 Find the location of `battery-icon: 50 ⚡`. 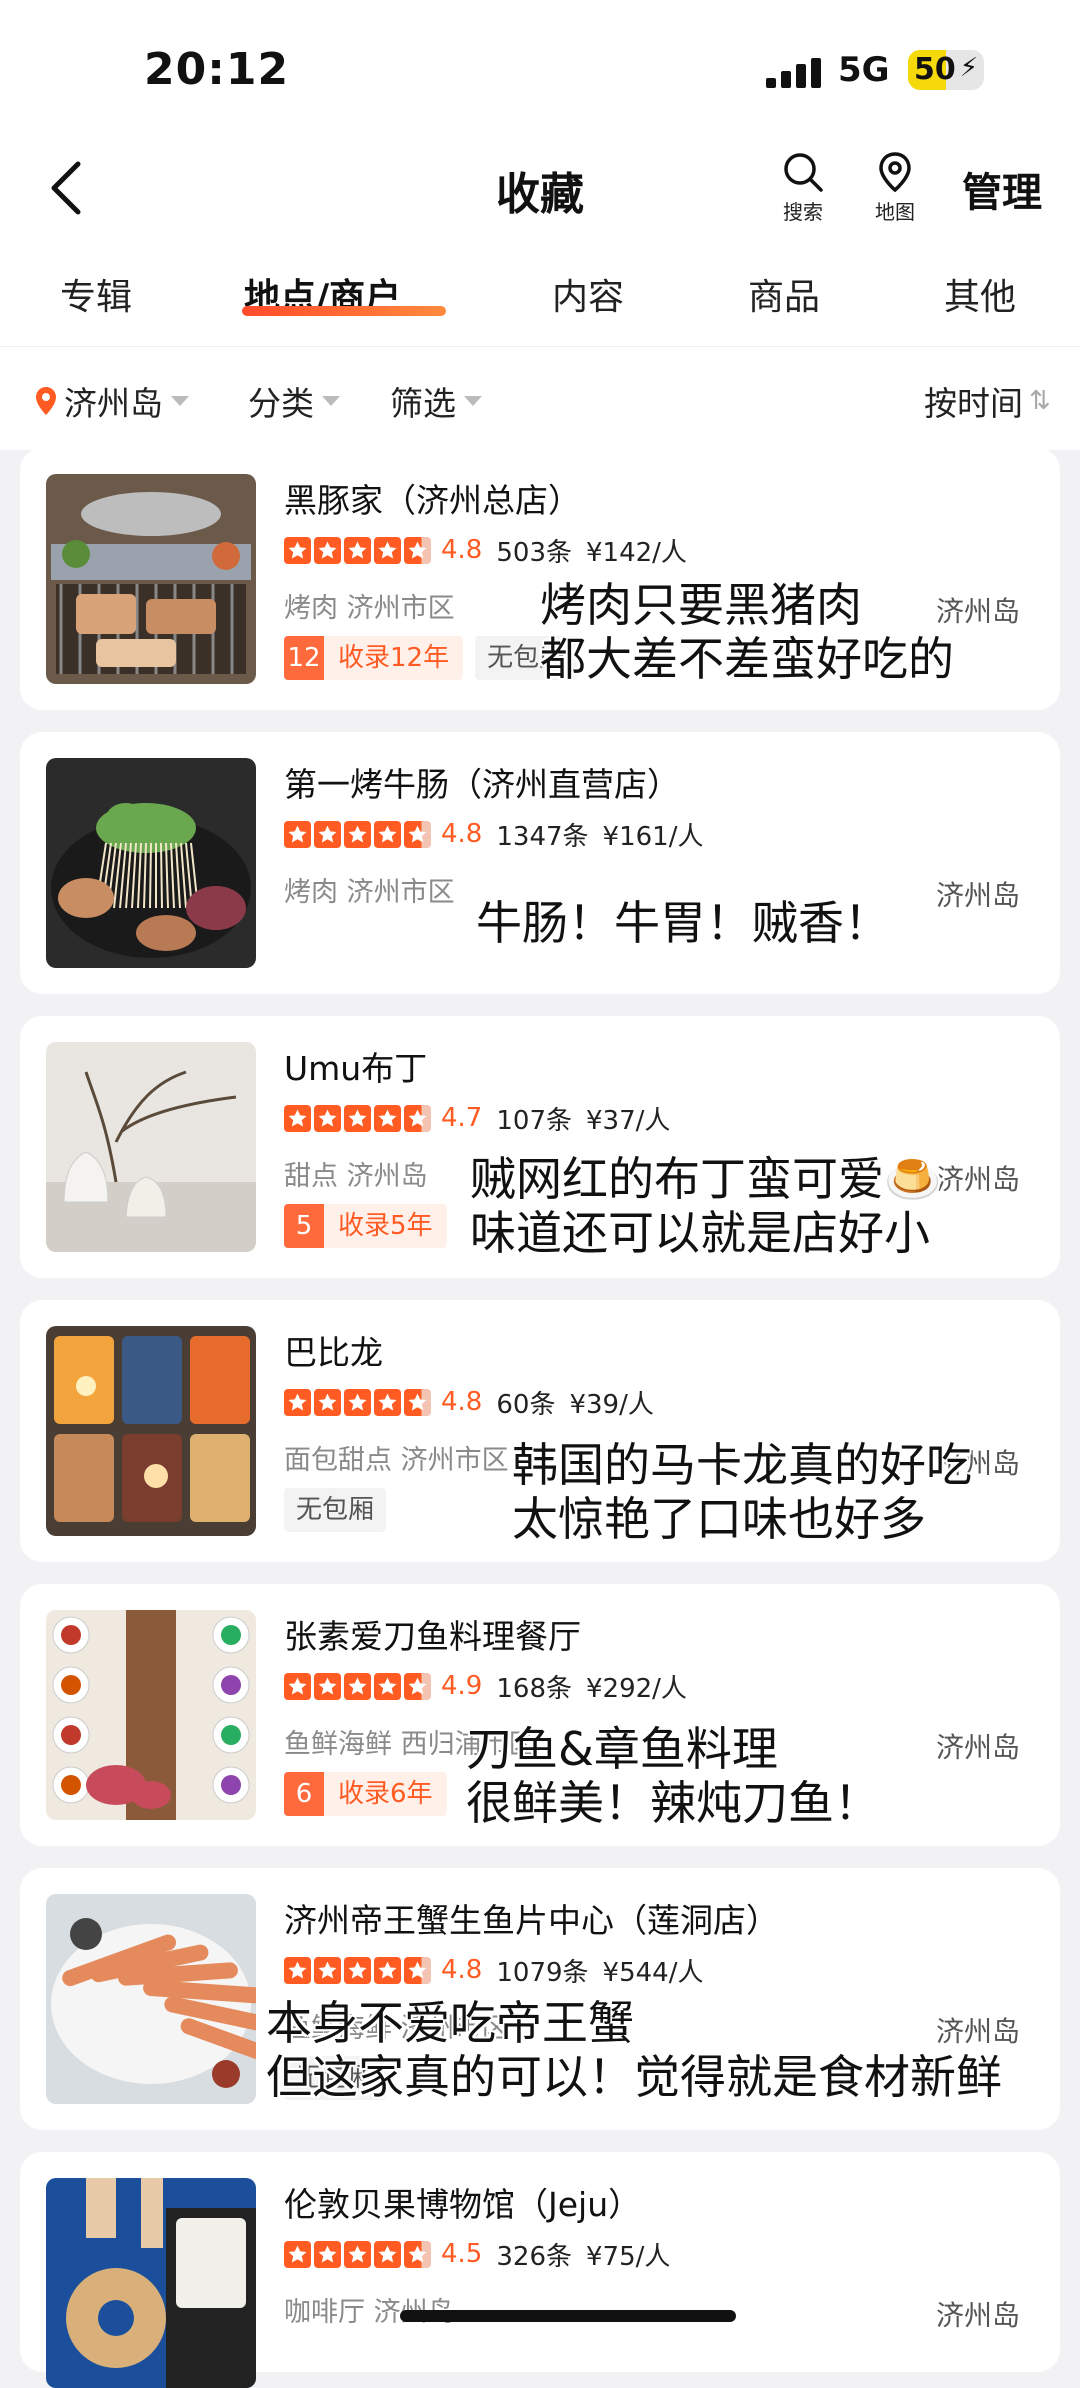

battery-icon: 50 ⚡ is located at coordinates (946, 70).